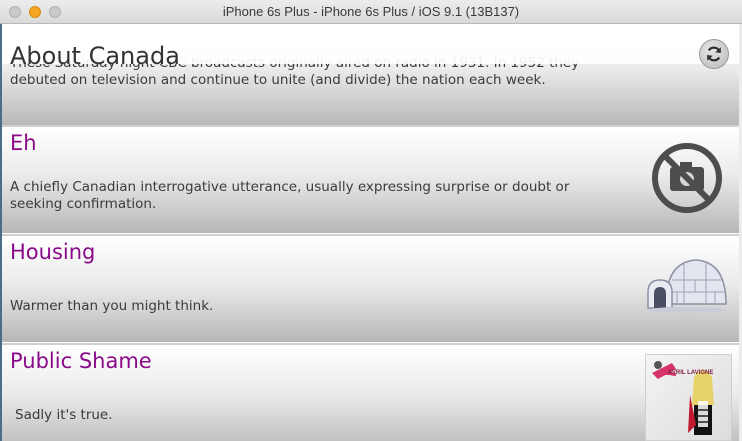  What do you see at coordinates (81, 361) in the screenshot?
I see `row-title: Public Shame` at bounding box center [81, 361].